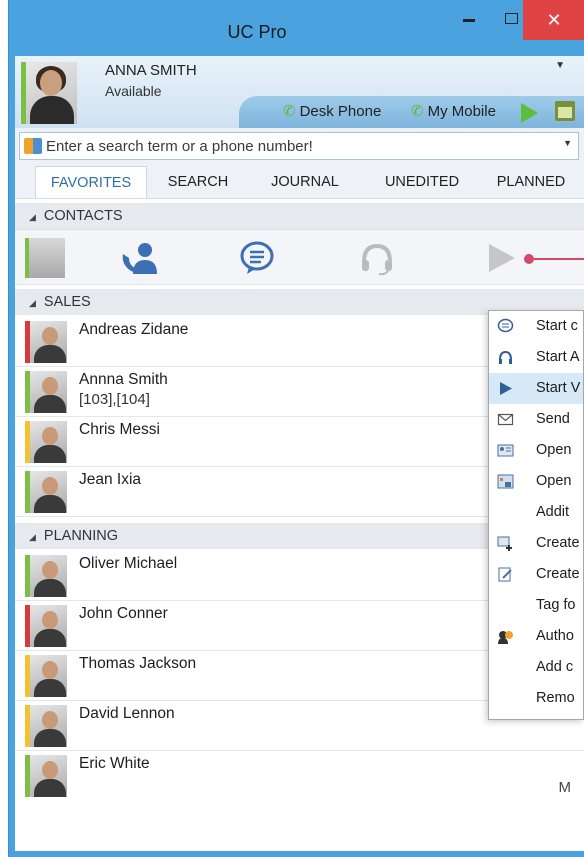 This screenshot has height=857, width=584. Describe the element at coordinates (558, 357) in the screenshot. I see `menu-item-label: Start A` at that location.